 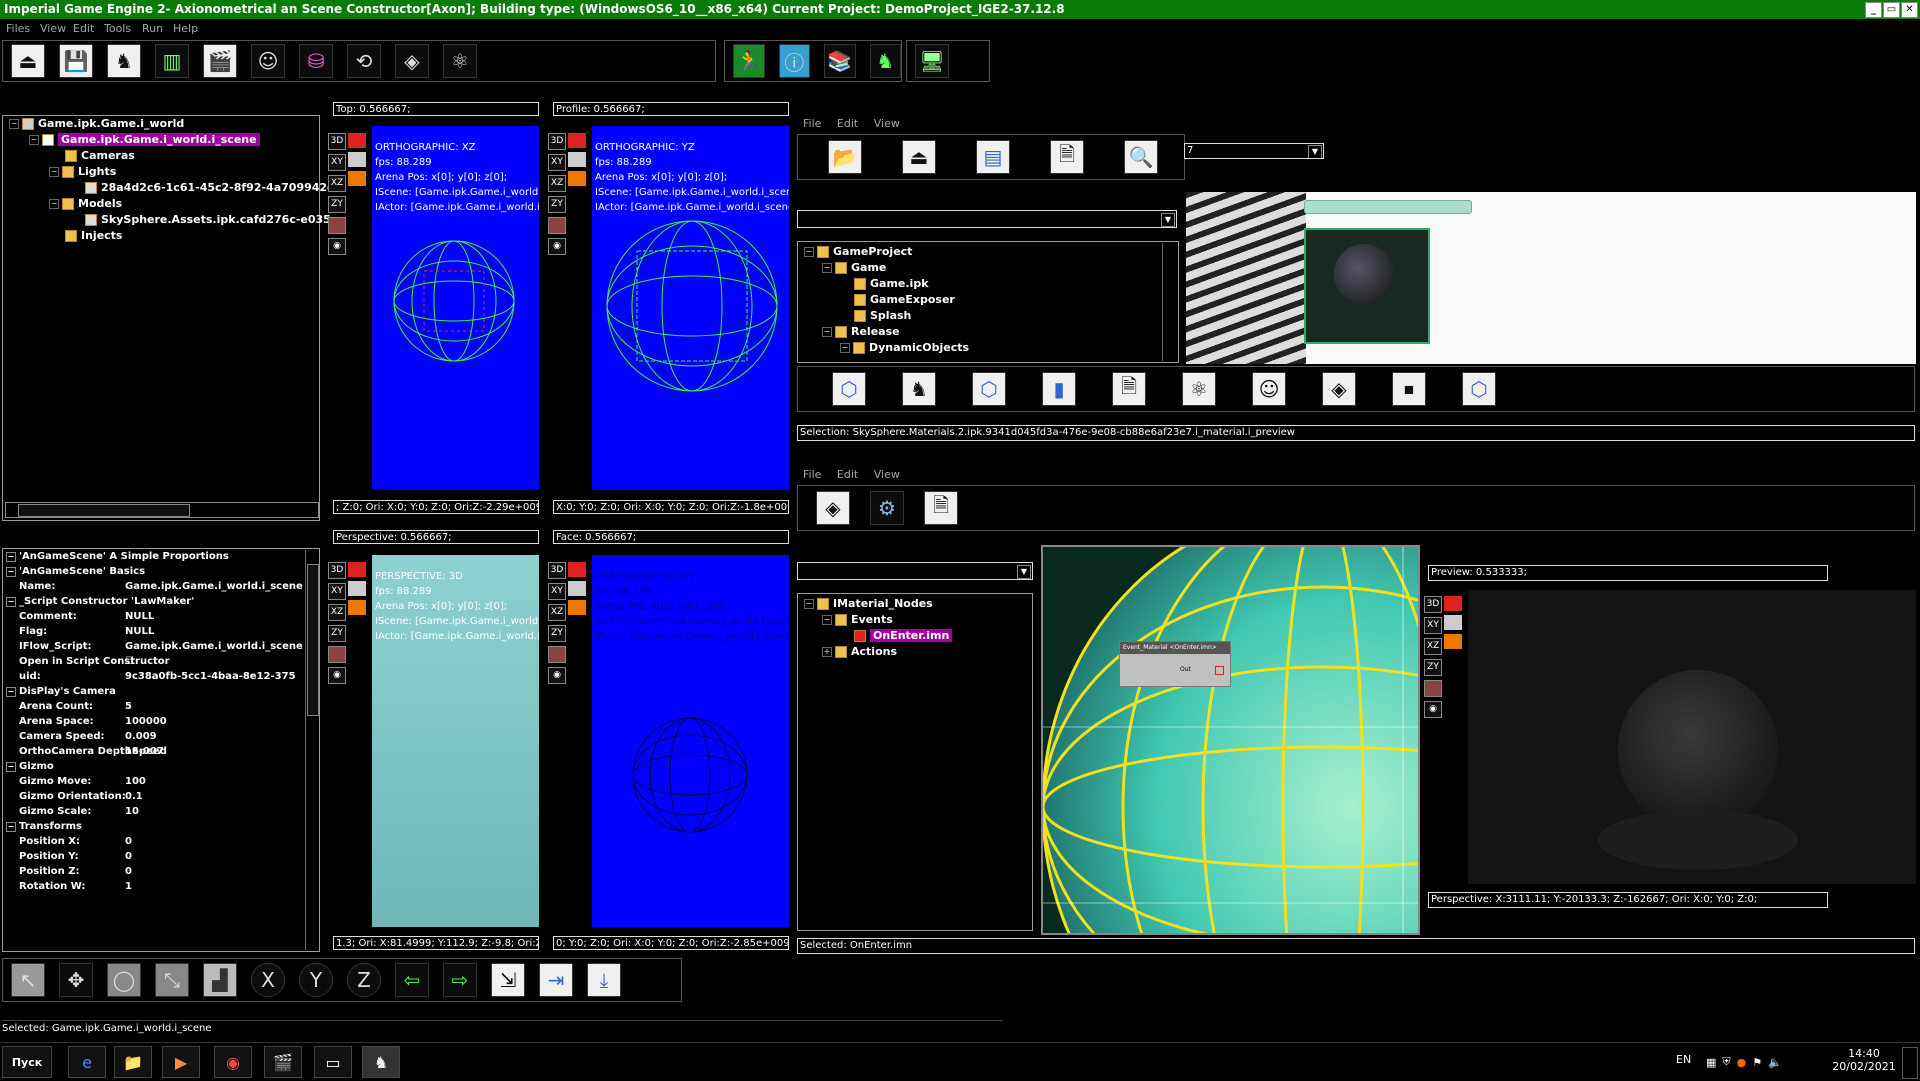 I want to click on new-folder-icon: 📂, so click(x=845, y=157).